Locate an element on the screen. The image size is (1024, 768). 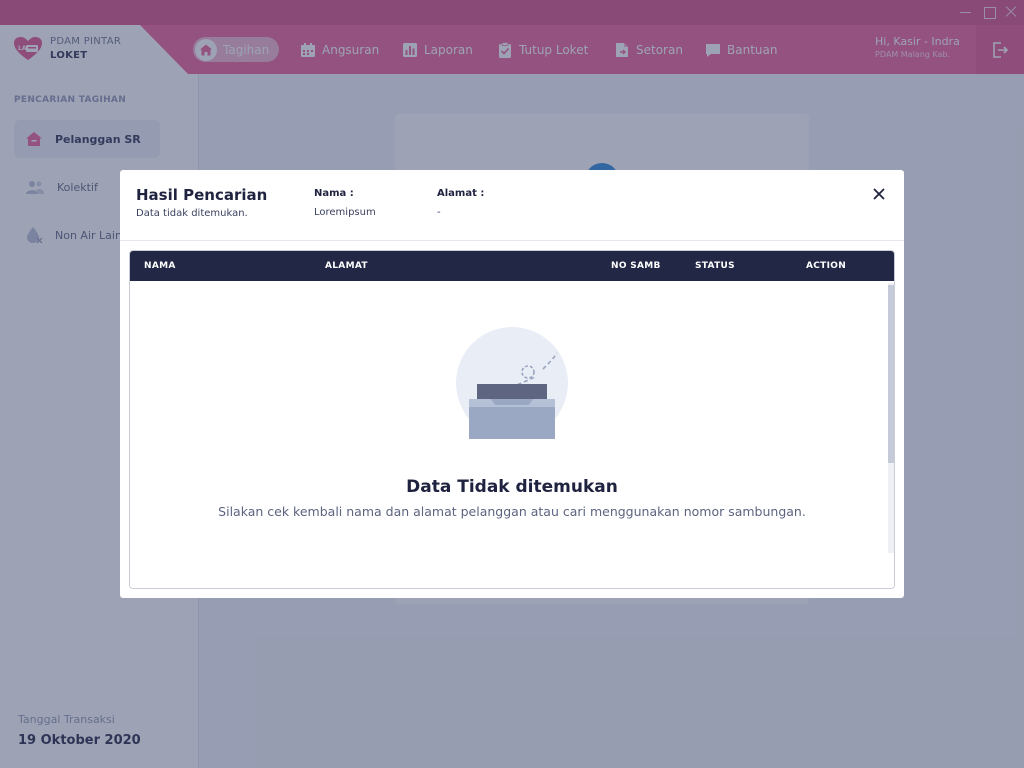
modal-title: Hasil Pencarian is located at coordinates (202, 195).